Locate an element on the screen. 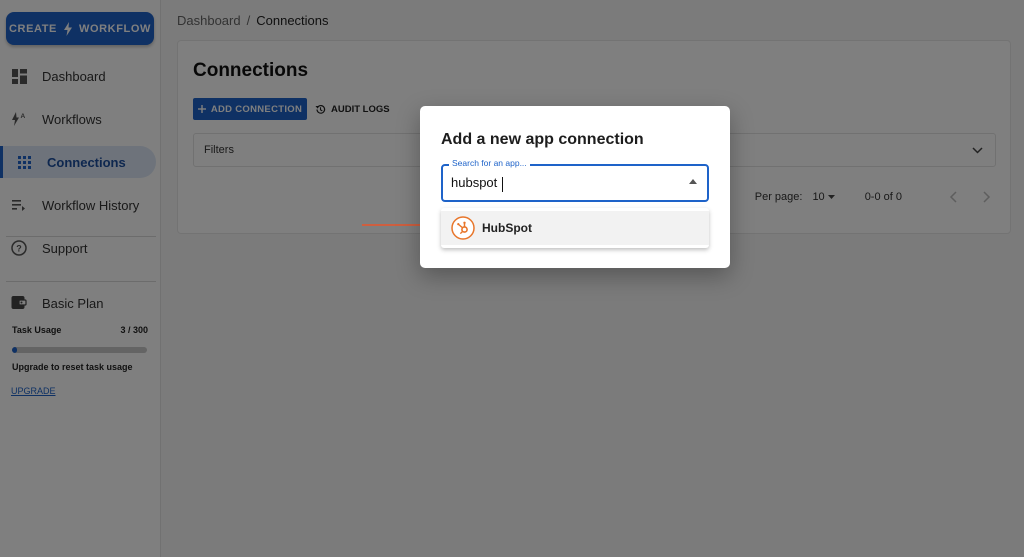 The image size is (1024, 557). app-options-list: HubSpot is located at coordinates (575, 228).